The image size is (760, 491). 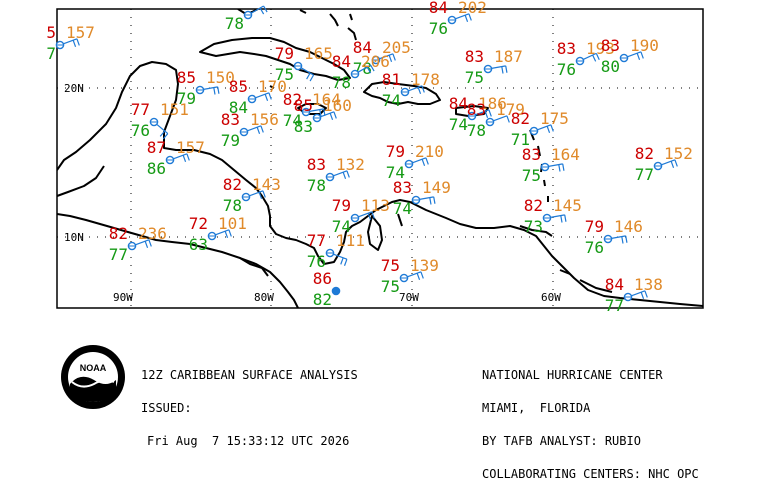 What do you see at coordinates (93, 377) in the screenshot?
I see `noaa-logo: NOAA` at bounding box center [93, 377].